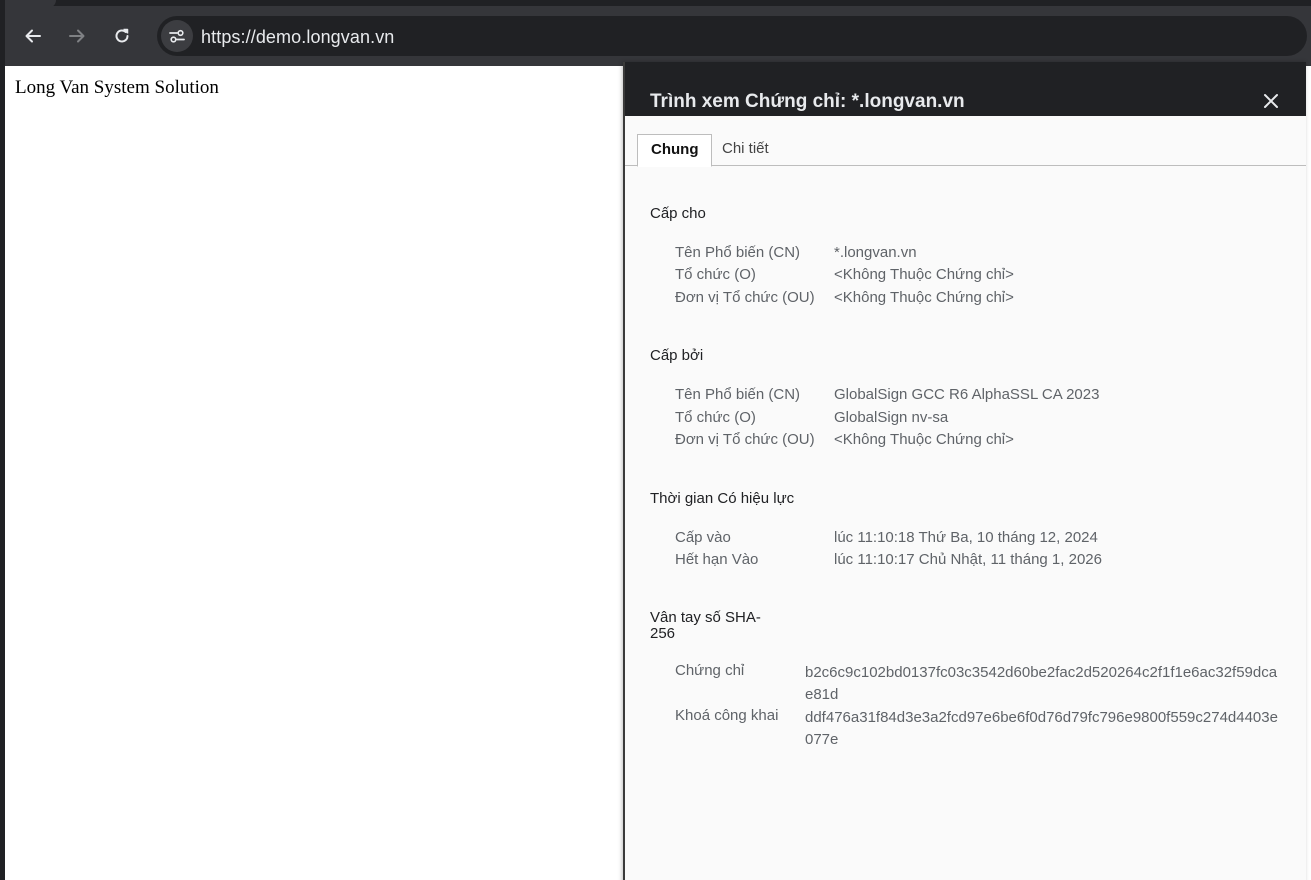 This screenshot has width=1311, height=880. What do you see at coordinates (297, 37) in the screenshot?
I see `url-text: https://demo.longvan.vn` at bounding box center [297, 37].